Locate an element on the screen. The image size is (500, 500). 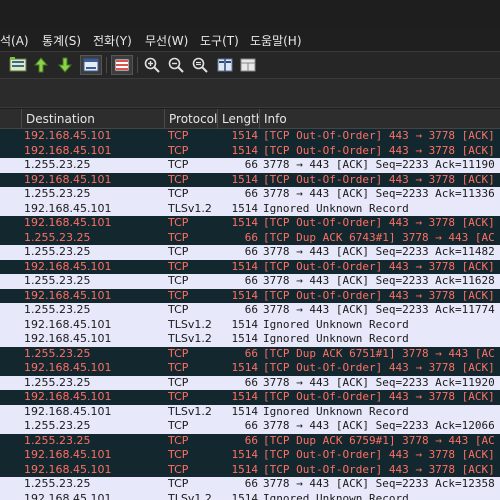
cell-proto: TLSv1.2 is located at coordinates (190, 495).